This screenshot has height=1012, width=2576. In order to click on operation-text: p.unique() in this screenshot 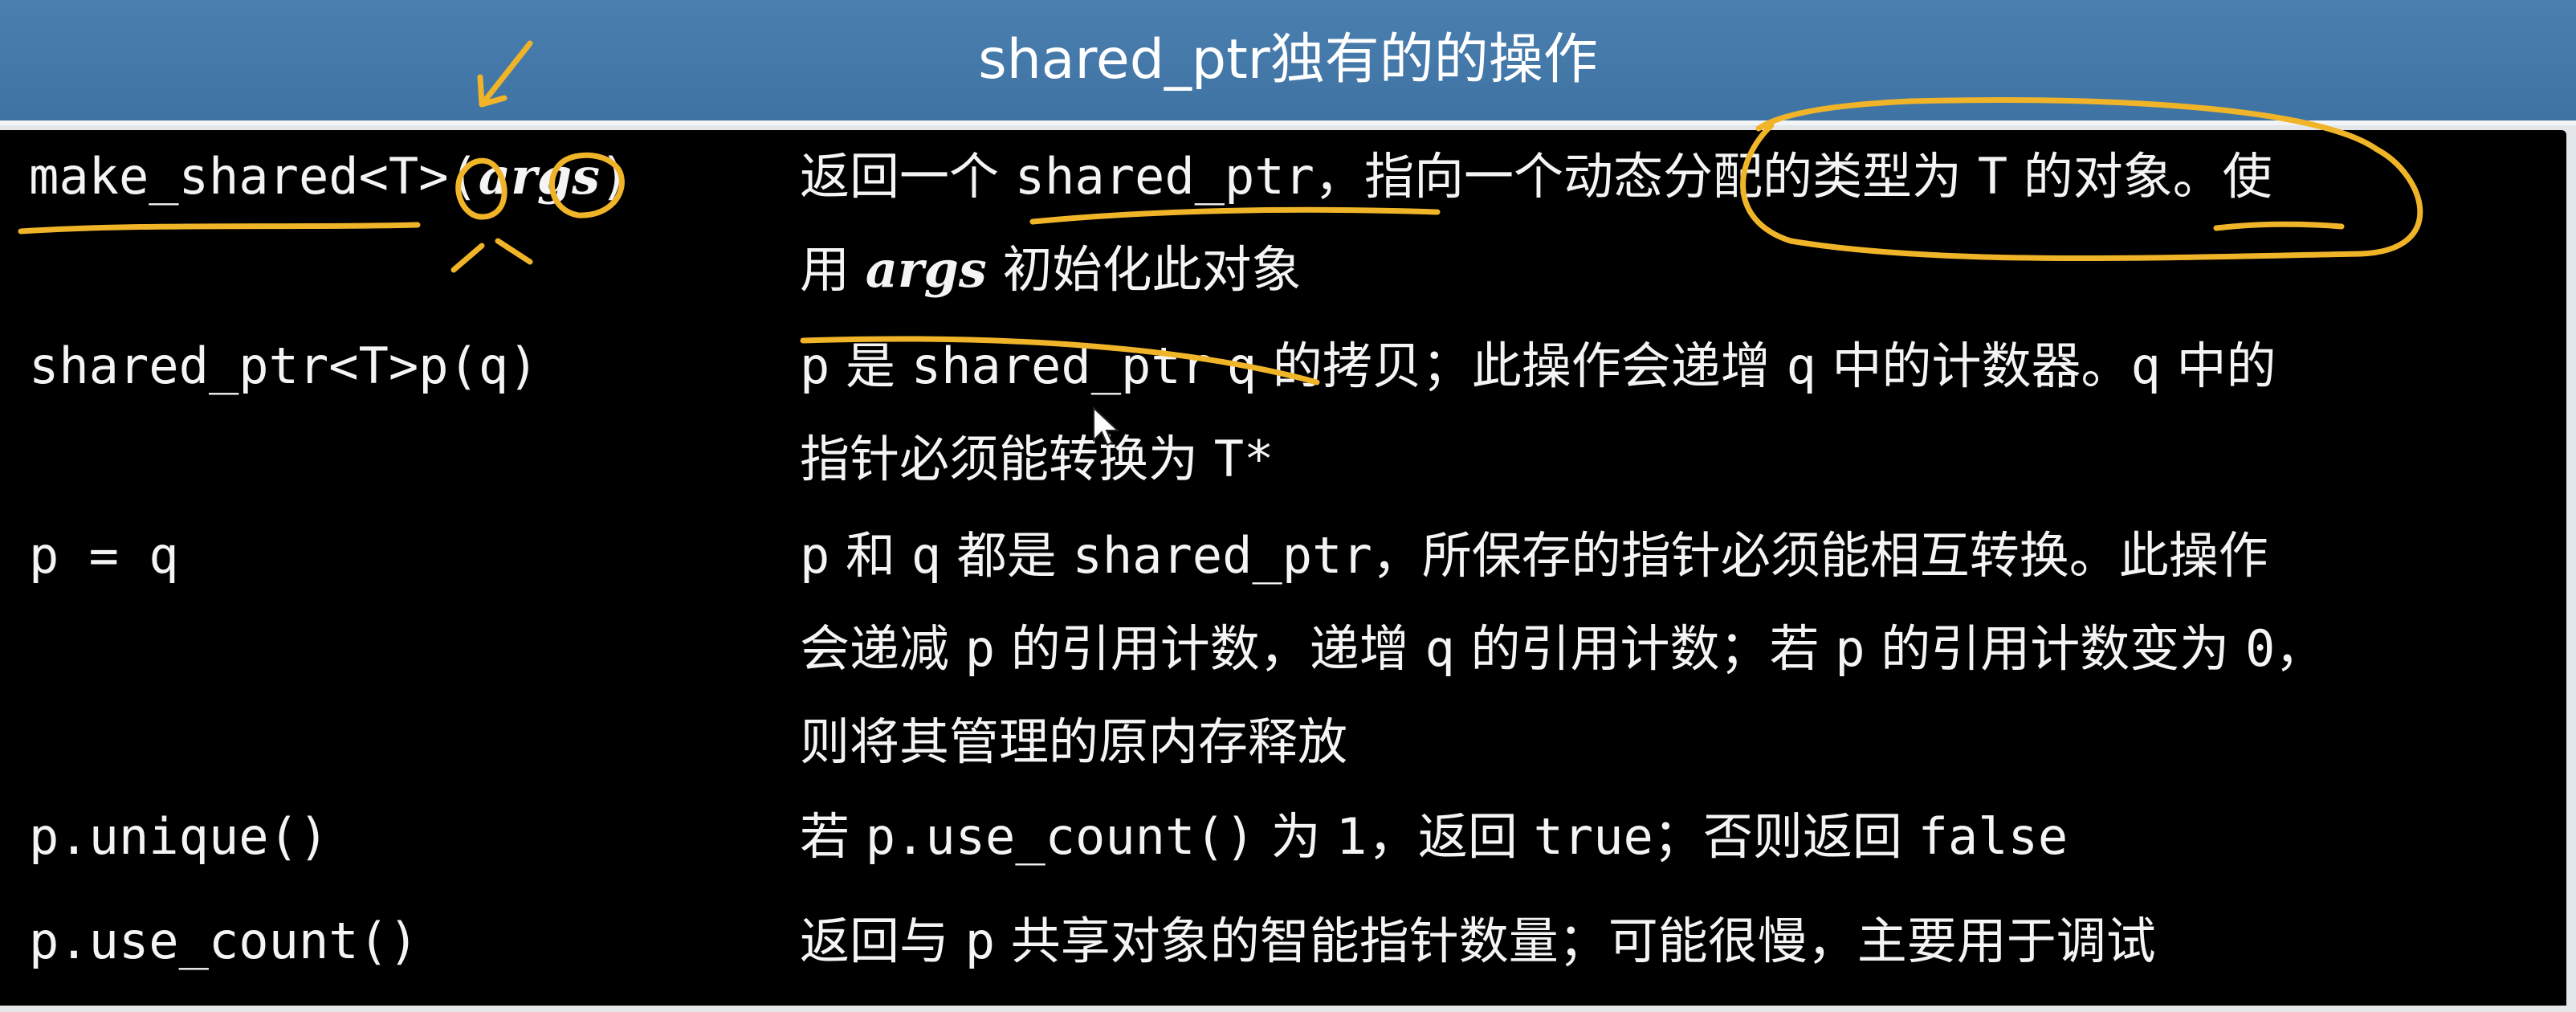, I will do `click(179, 836)`.